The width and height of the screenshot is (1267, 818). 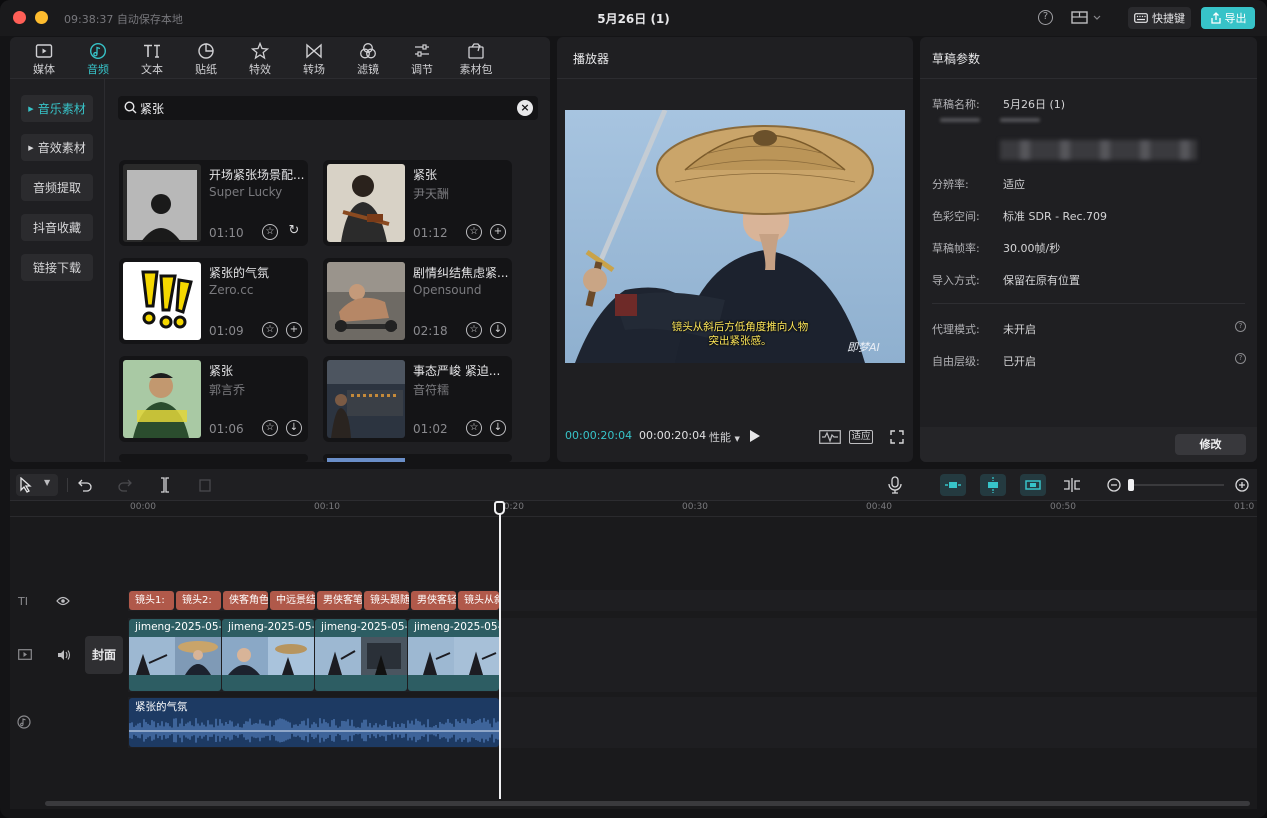 What do you see at coordinates (500, 651) in the screenshot?
I see `playhead` at bounding box center [500, 651].